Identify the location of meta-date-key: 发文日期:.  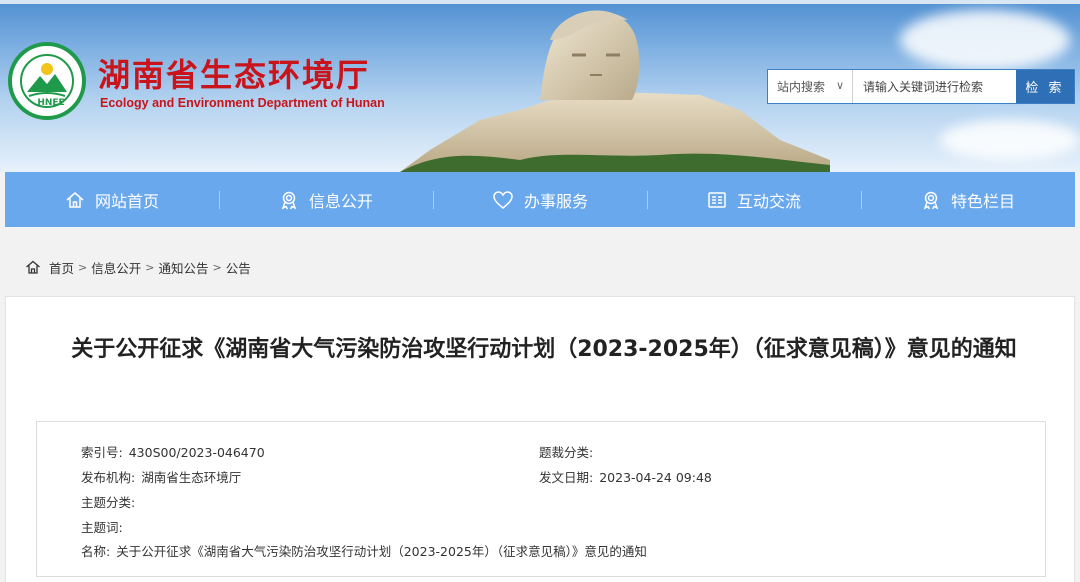
(566, 477).